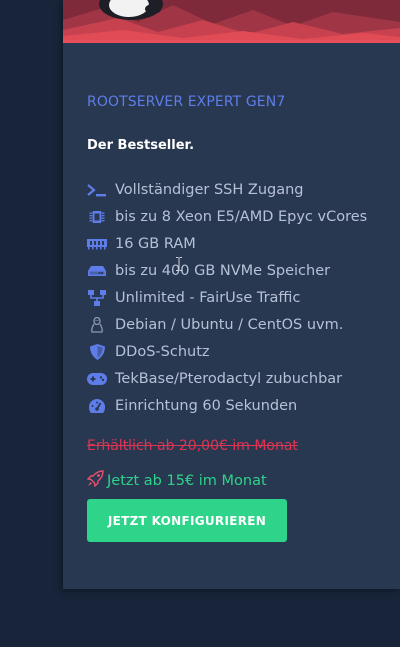  I want to click on memory-icon, so click(97, 244).